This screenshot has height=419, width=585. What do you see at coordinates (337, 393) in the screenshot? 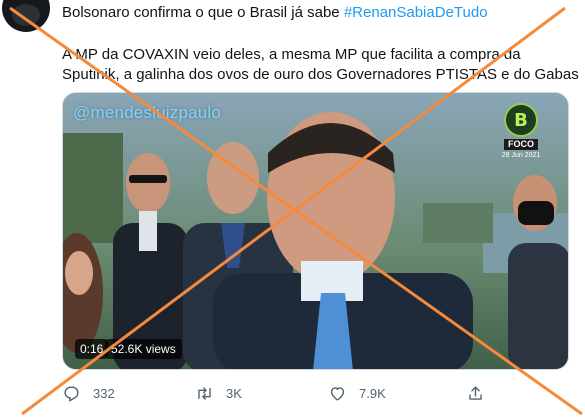
I see `like-icon` at bounding box center [337, 393].